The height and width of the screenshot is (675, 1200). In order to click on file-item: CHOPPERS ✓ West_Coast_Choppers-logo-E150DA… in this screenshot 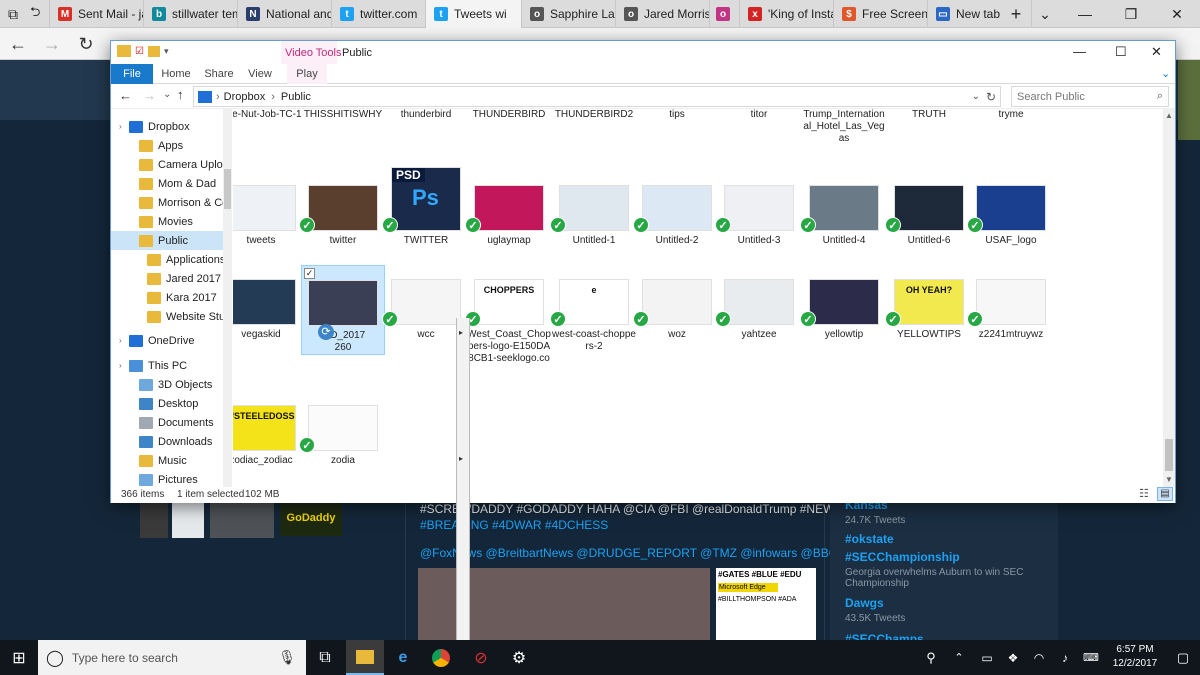, I will do `click(508, 315)`.